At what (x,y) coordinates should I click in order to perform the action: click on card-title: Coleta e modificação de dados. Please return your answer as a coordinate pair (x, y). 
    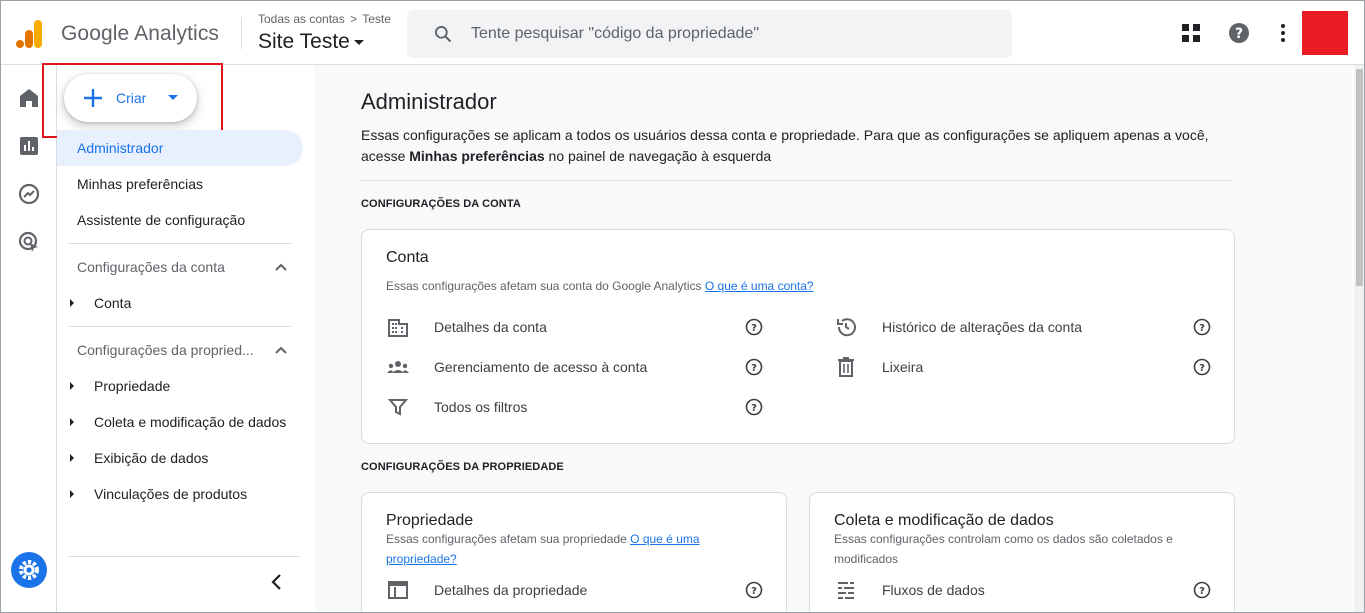
    Looking at the image, I should click on (944, 520).